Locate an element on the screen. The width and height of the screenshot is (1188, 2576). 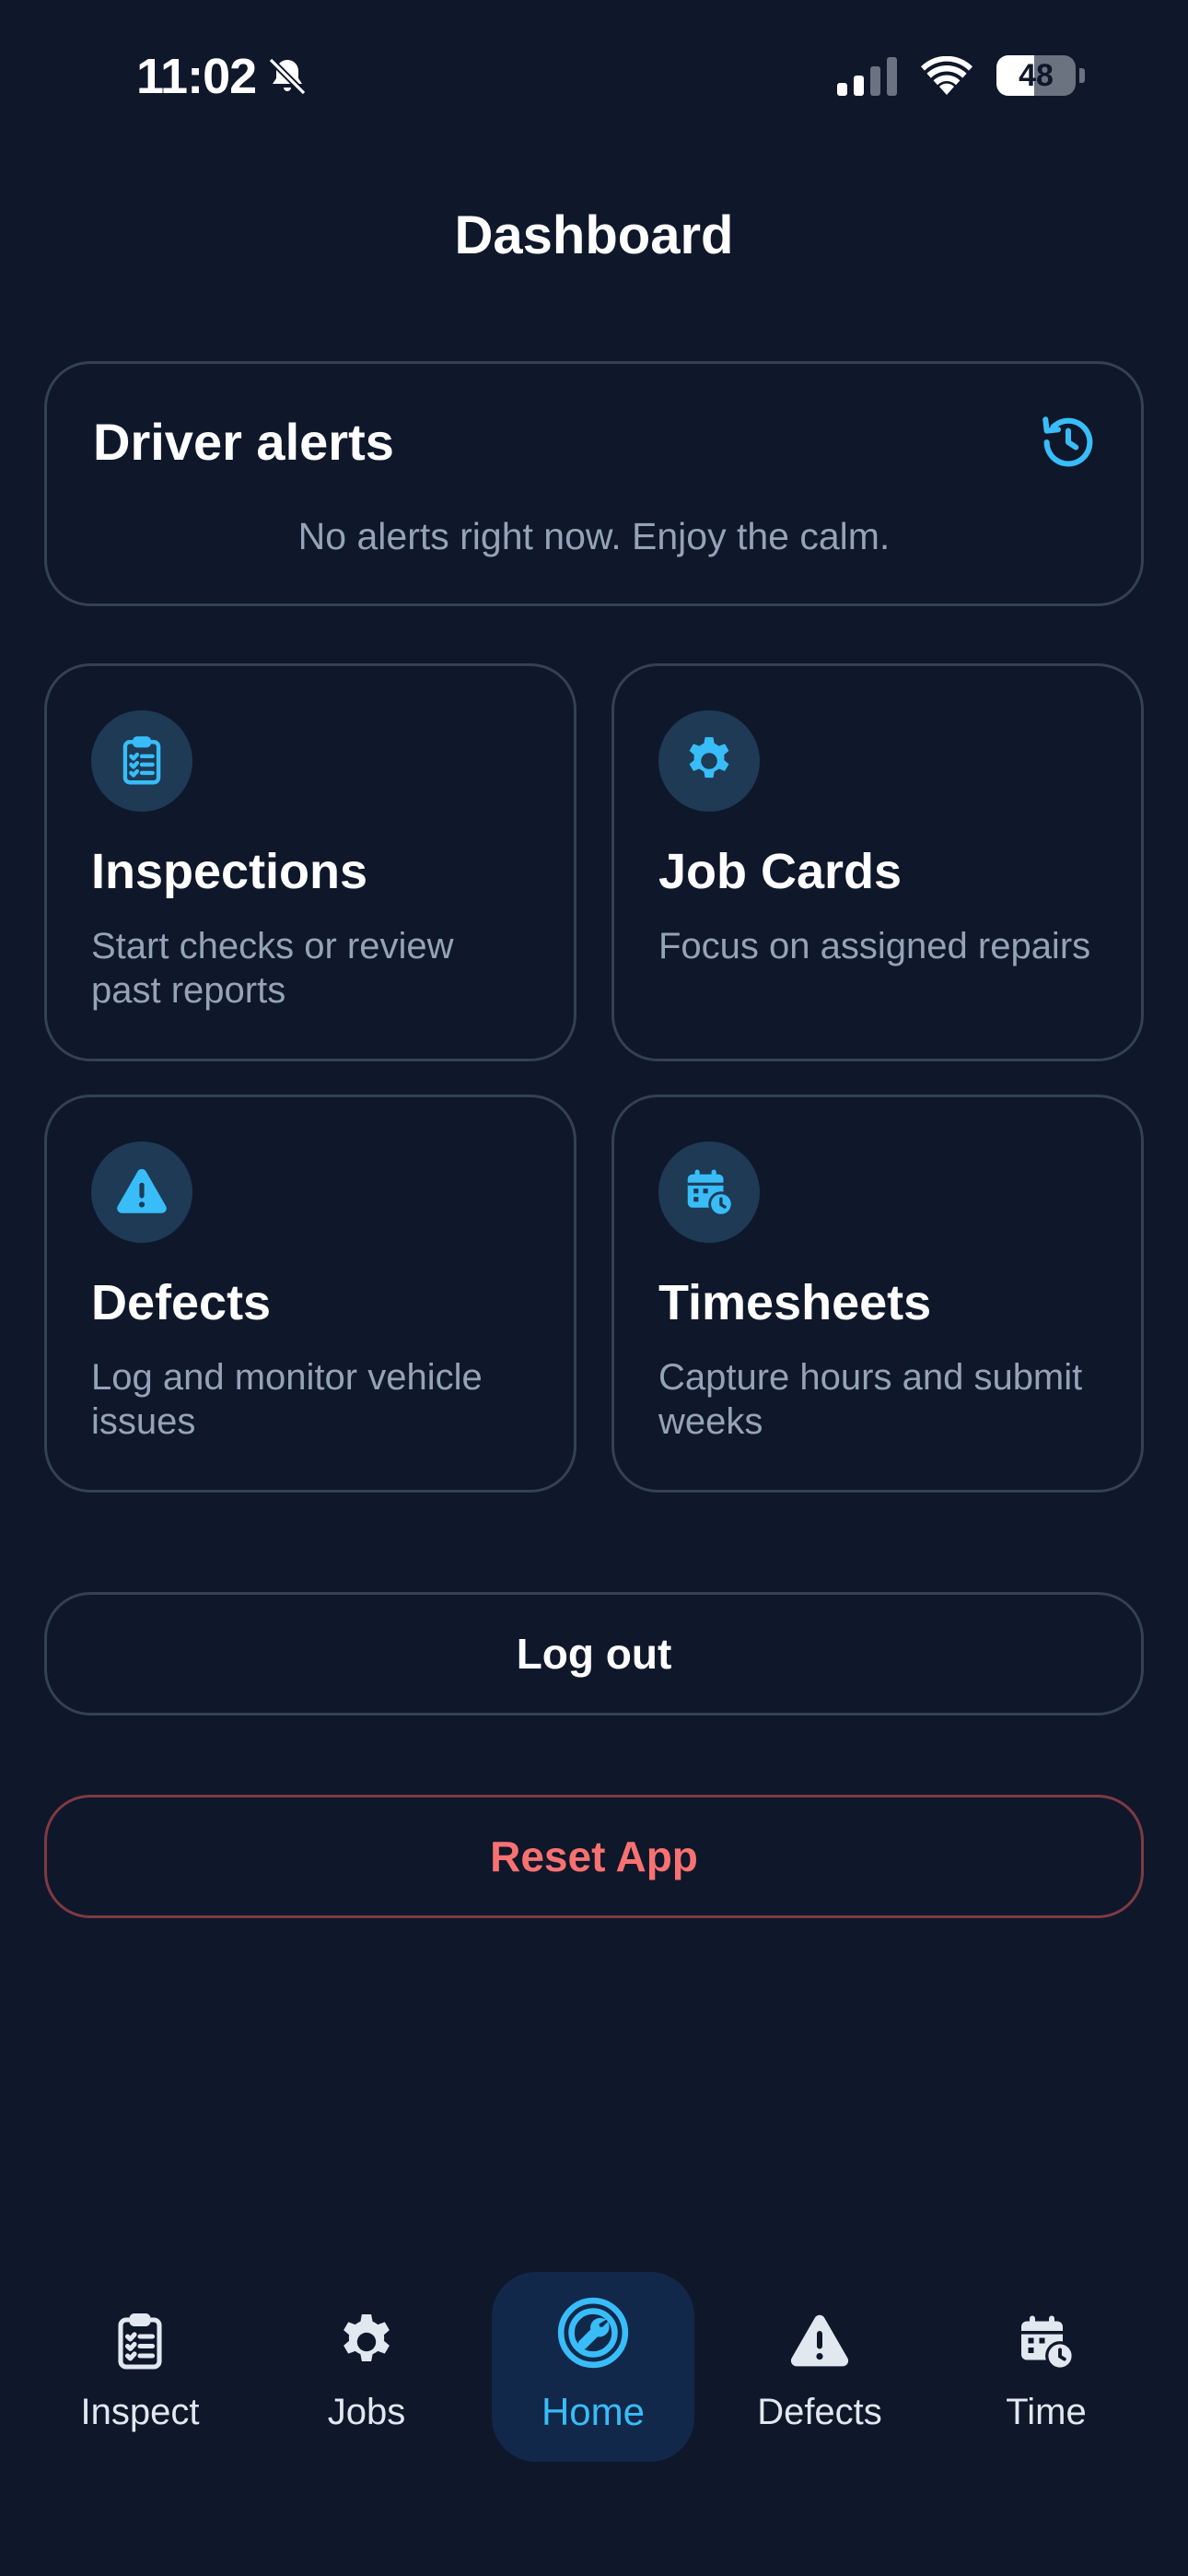
defects-tile-title: Defects is located at coordinates (181, 1302).